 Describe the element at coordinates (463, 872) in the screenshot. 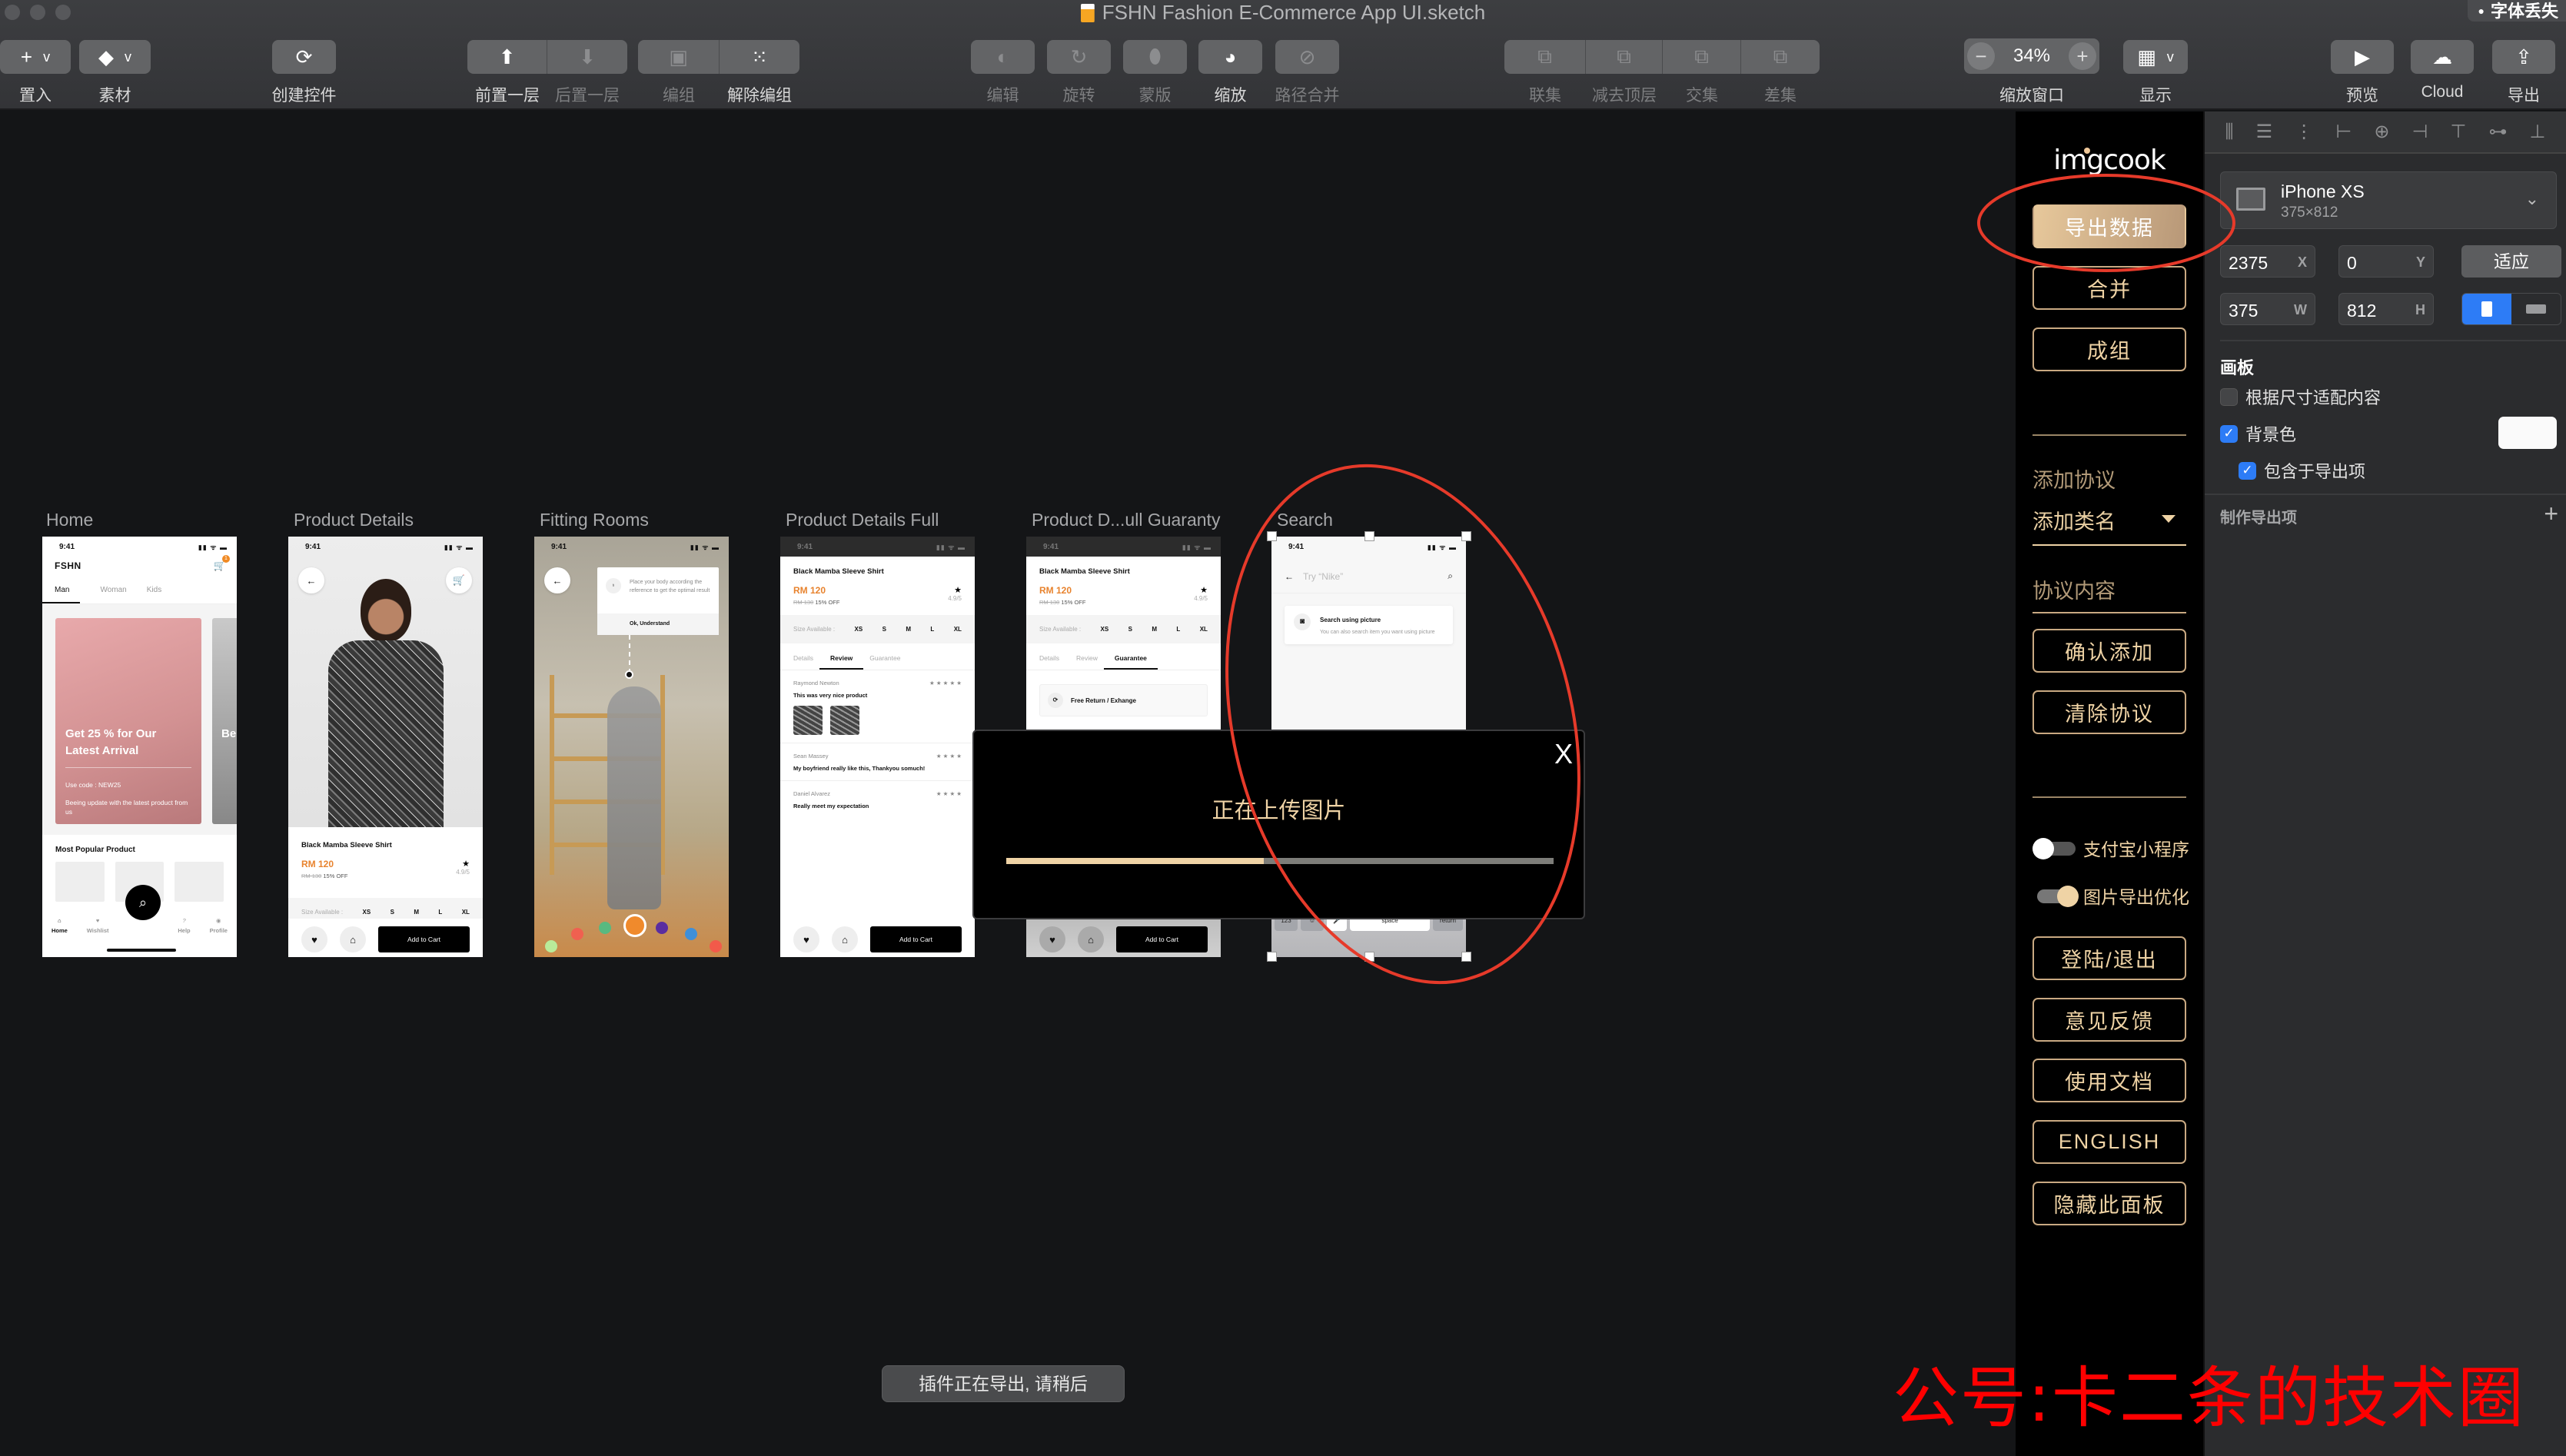

I see `rating: 4.9/5` at that location.